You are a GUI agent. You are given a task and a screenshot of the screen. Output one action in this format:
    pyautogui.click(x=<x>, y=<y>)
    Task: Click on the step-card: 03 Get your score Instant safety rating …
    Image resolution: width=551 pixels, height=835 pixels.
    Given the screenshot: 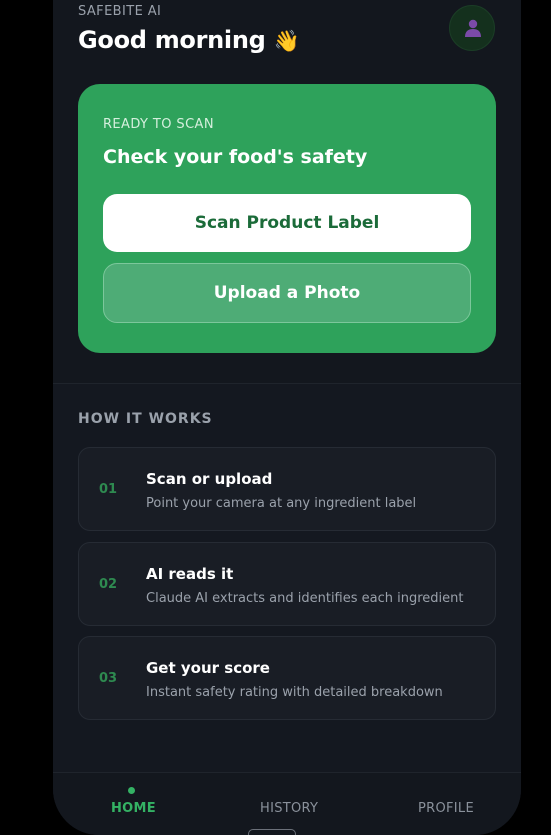 What is the action you would take?
    pyautogui.click(x=287, y=678)
    